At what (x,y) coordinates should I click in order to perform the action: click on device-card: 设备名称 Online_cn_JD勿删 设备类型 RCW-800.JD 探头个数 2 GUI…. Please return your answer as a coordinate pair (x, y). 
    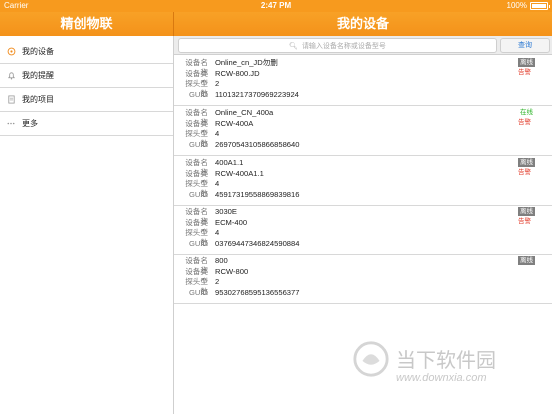
    Looking at the image, I should click on (363, 80).